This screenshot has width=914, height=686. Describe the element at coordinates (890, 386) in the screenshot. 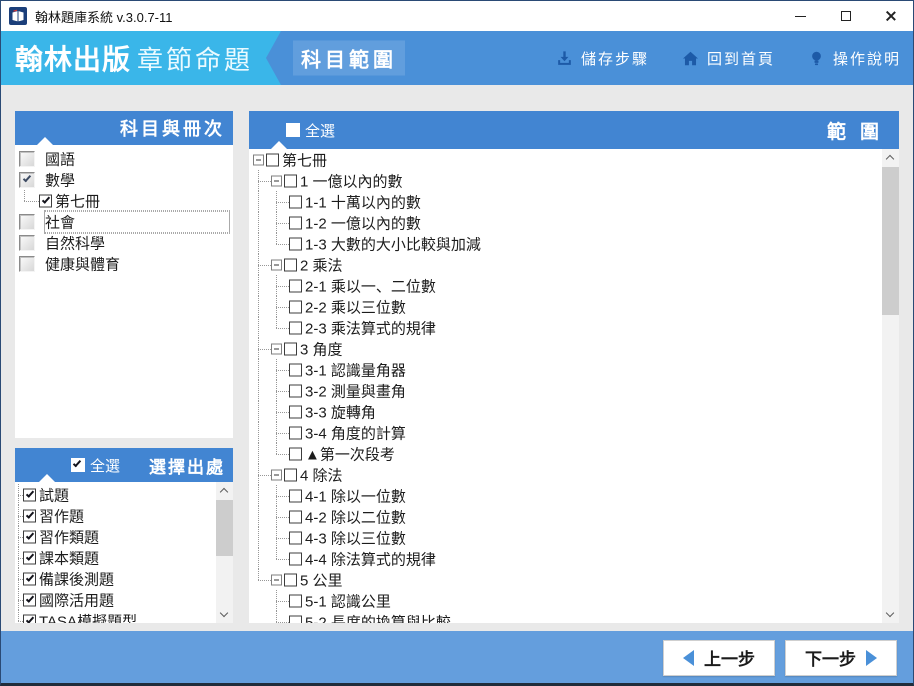

I see `scope-scrollbar` at that location.